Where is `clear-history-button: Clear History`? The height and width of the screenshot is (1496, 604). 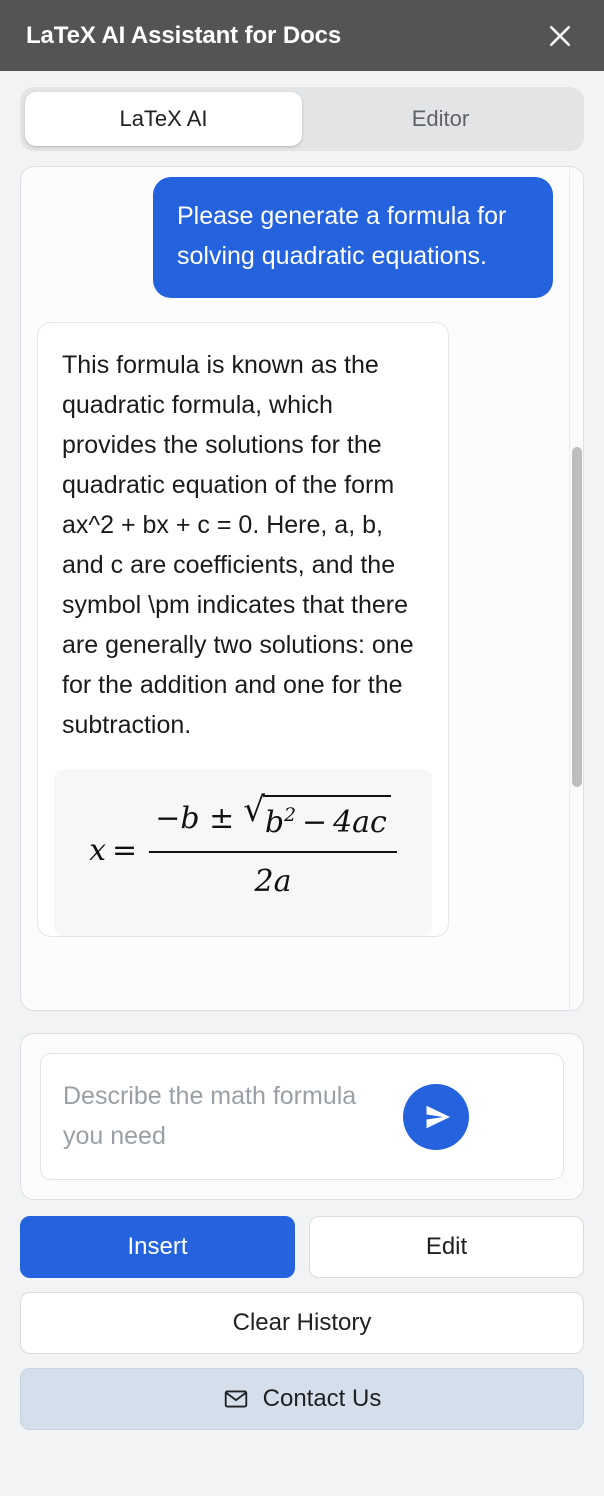 clear-history-button: Clear History is located at coordinates (302, 1323).